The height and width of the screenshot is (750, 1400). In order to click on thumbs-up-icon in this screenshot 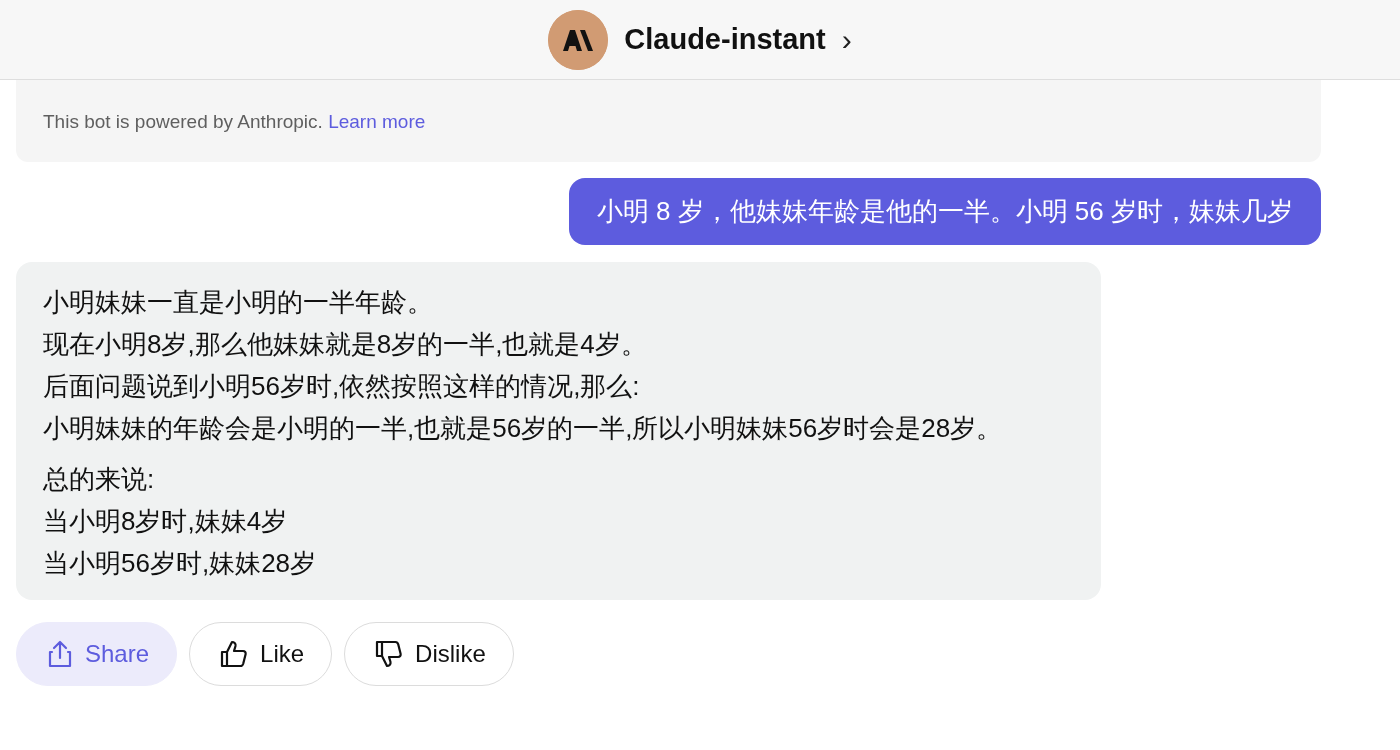, I will do `click(234, 654)`.